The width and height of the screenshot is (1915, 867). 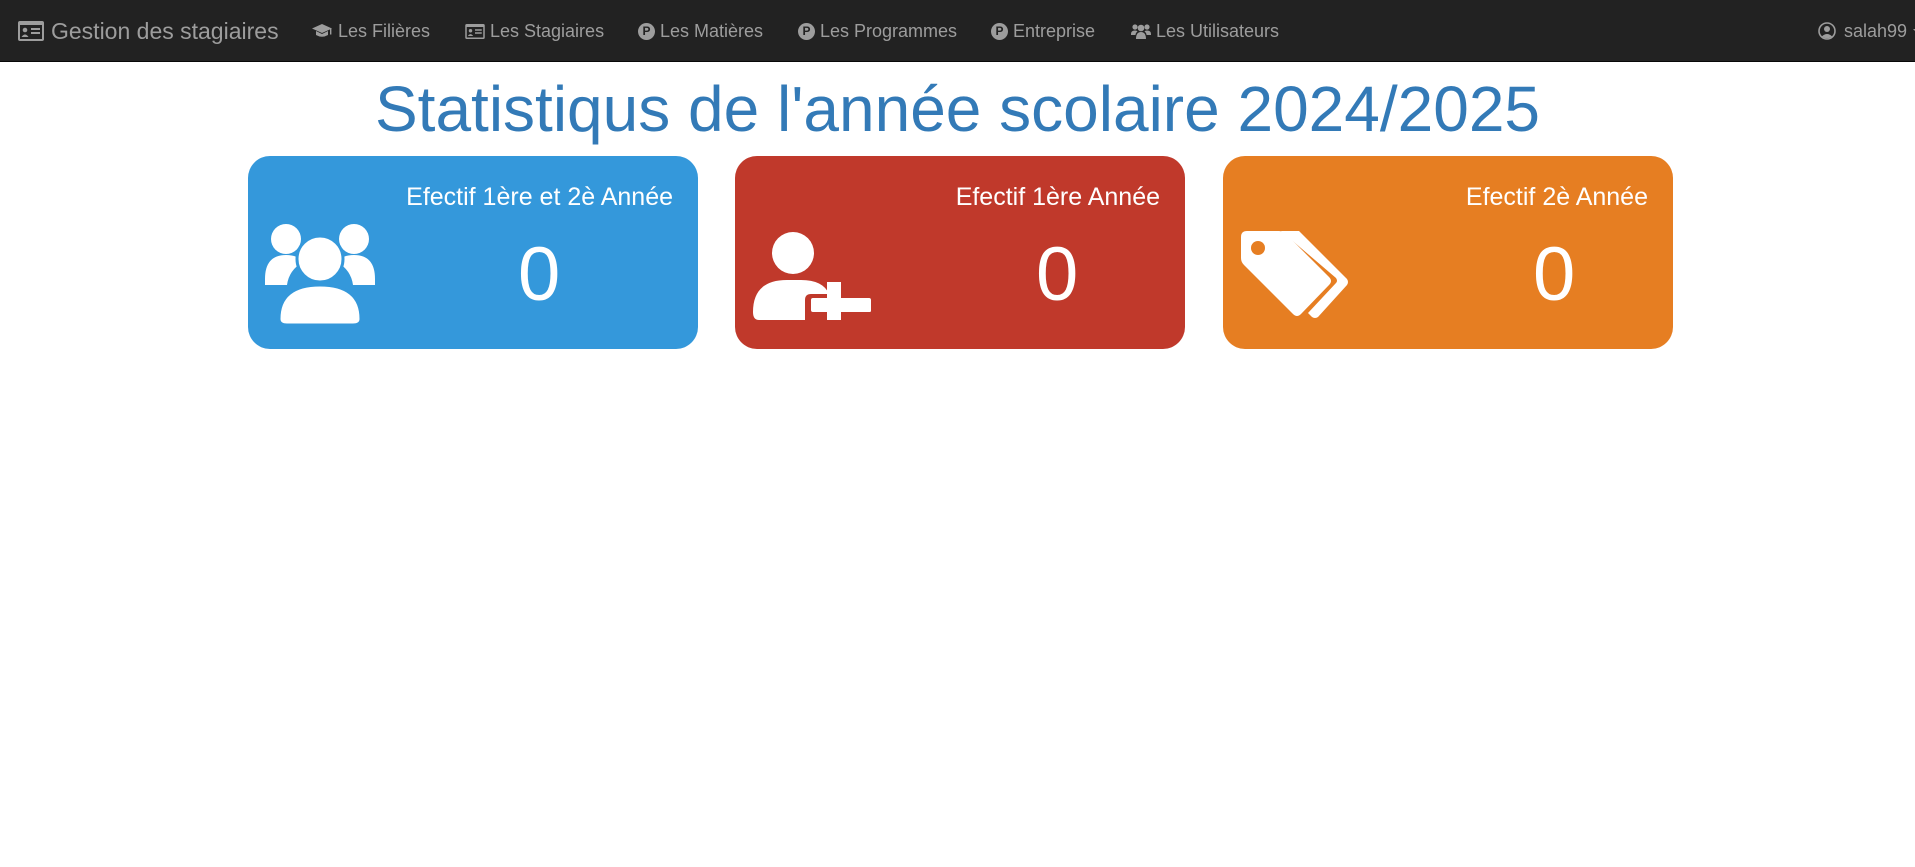 I want to click on nav-item-label: Les Matières, so click(x=712, y=30).